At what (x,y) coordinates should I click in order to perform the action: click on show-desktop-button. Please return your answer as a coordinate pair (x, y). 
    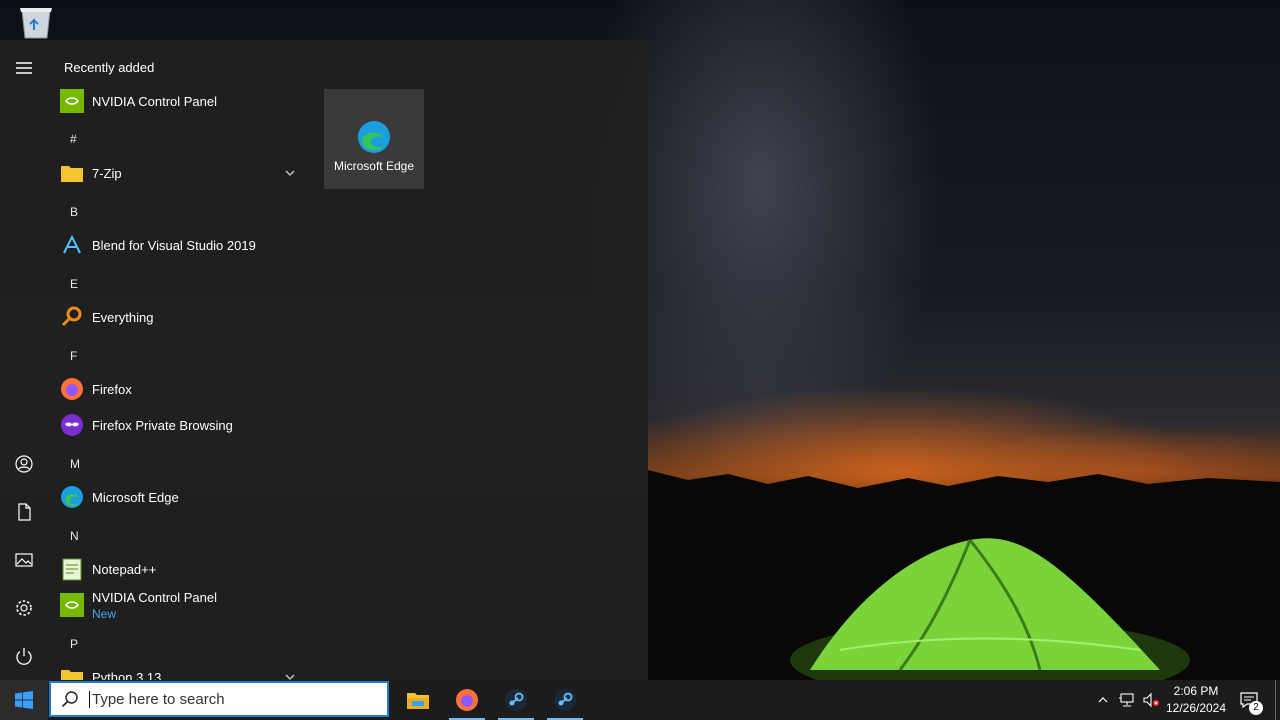
    Looking at the image, I should click on (1275, 700).